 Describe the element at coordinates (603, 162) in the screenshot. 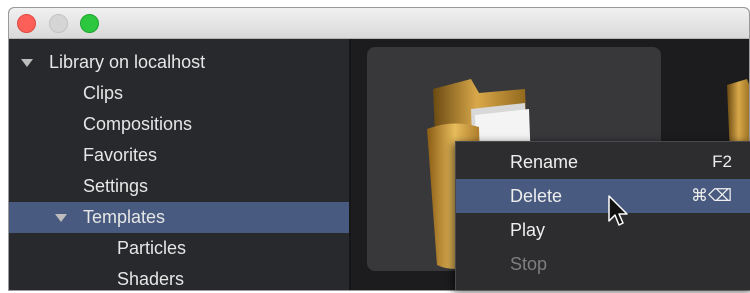

I see `menu-item-rename: Rename F2` at that location.